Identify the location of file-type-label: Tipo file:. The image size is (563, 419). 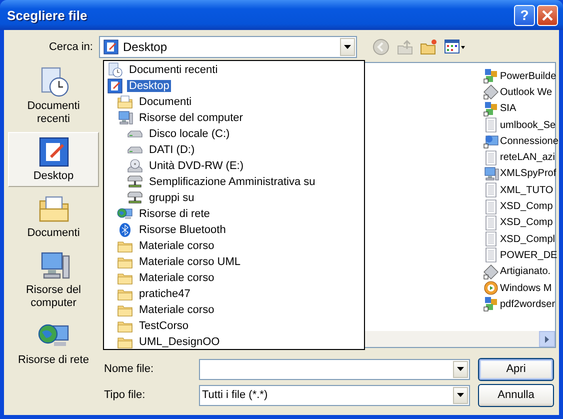
(124, 395).